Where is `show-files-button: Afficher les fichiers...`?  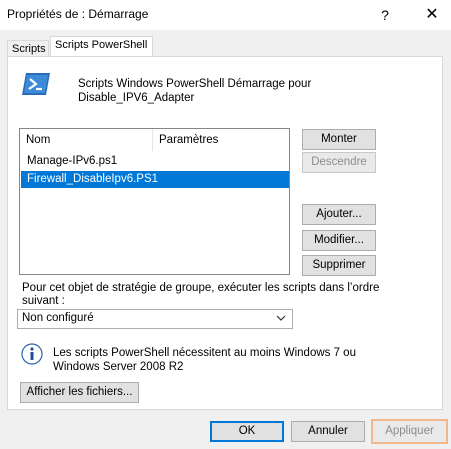 show-files-button: Afficher les fichiers... is located at coordinates (79, 392).